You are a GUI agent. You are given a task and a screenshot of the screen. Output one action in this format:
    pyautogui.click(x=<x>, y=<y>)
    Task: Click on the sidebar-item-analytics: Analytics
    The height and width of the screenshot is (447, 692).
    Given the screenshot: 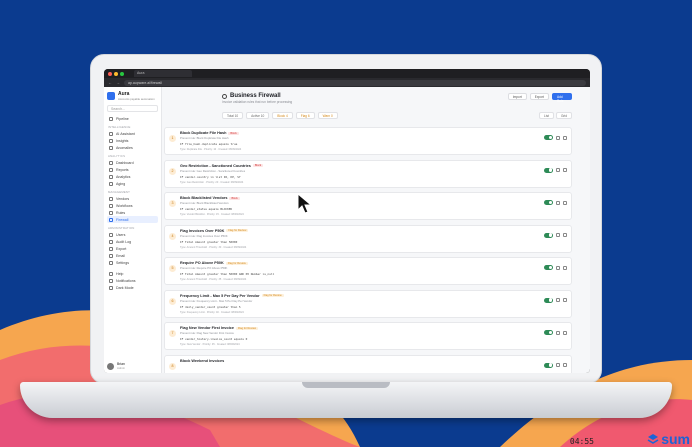 What is the action you would take?
    pyautogui.click(x=132, y=176)
    